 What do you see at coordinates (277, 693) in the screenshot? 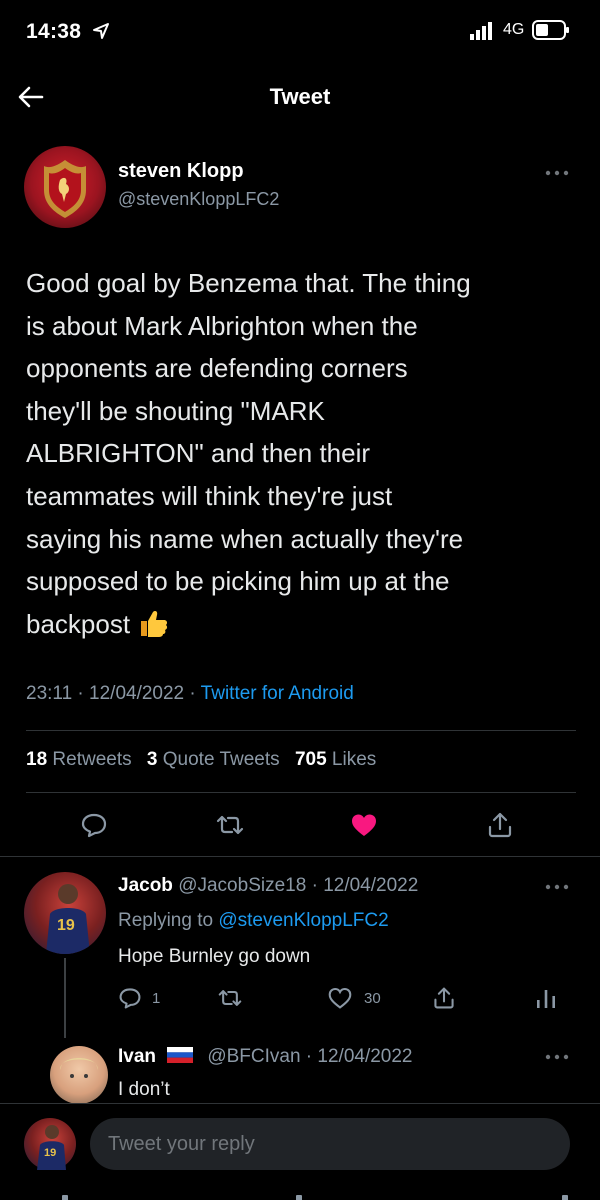
I see `tweet-source-link: Twitter for Android` at bounding box center [277, 693].